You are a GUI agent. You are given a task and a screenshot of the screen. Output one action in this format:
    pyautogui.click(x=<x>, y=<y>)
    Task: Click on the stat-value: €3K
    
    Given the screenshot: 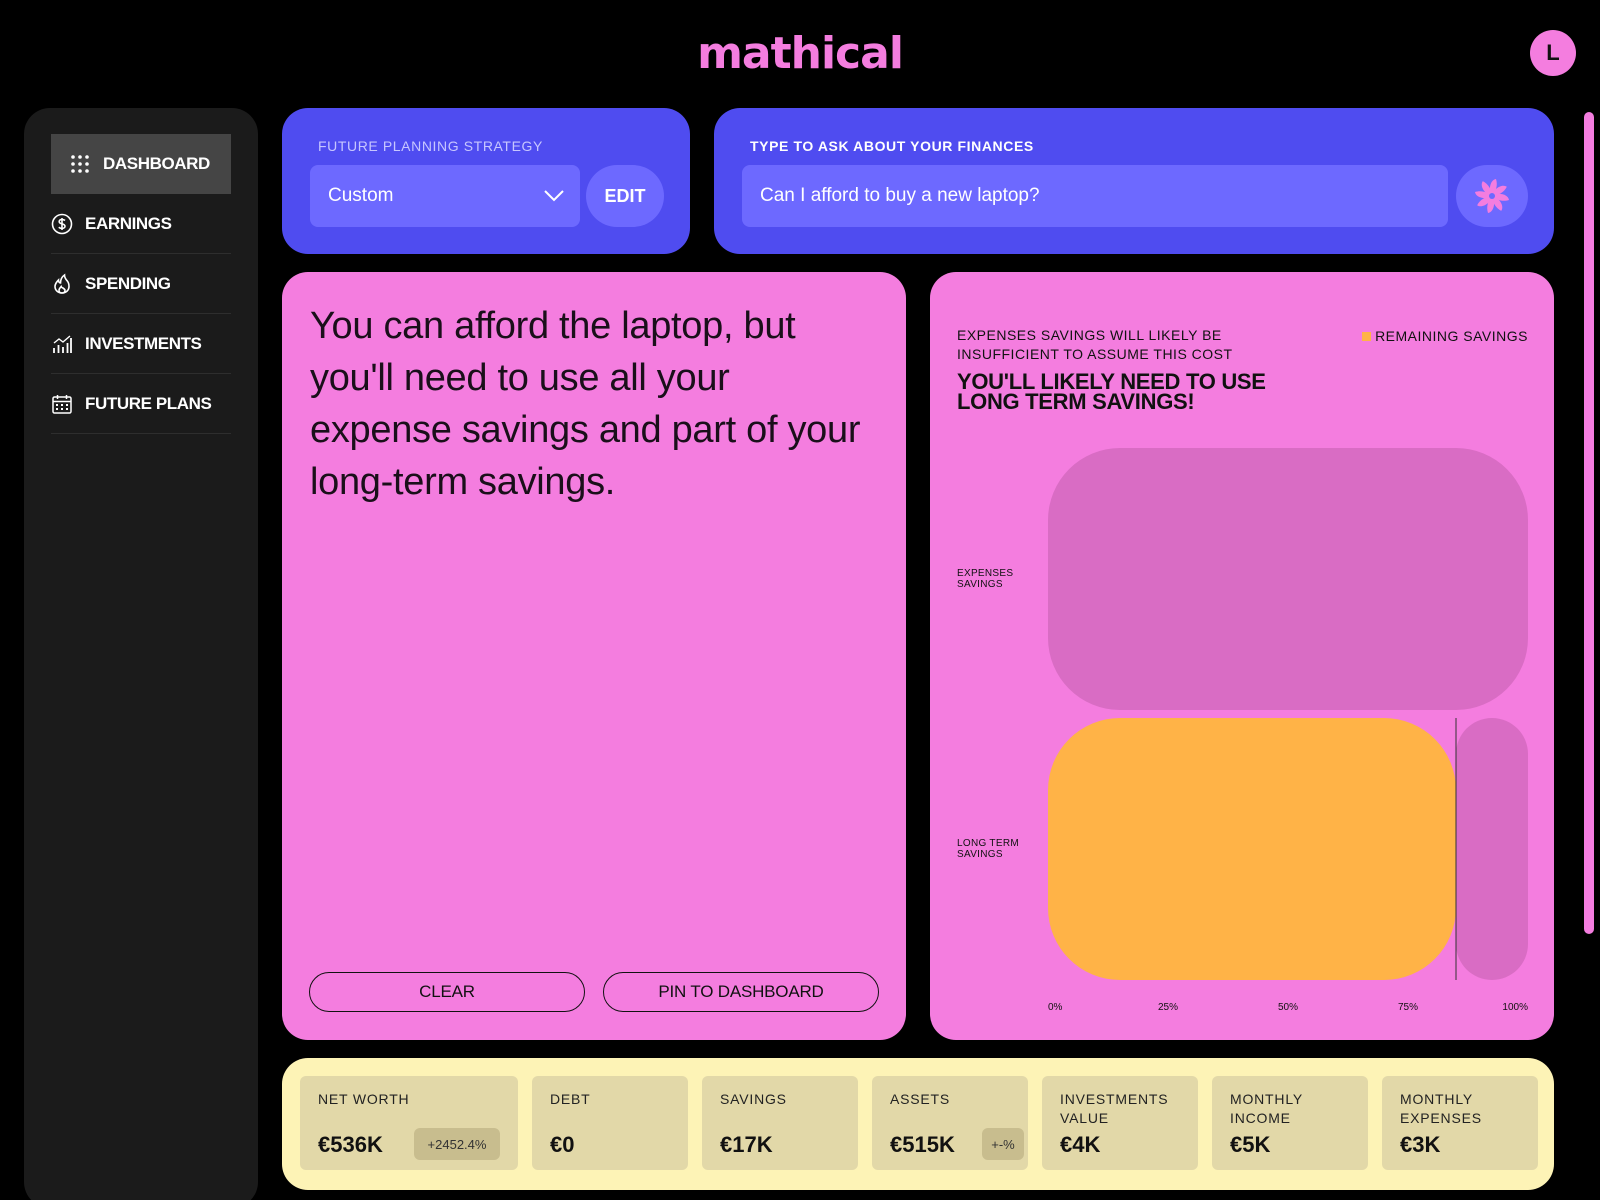 What is the action you would take?
    pyautogui.click(x=1420, y=1144)
    